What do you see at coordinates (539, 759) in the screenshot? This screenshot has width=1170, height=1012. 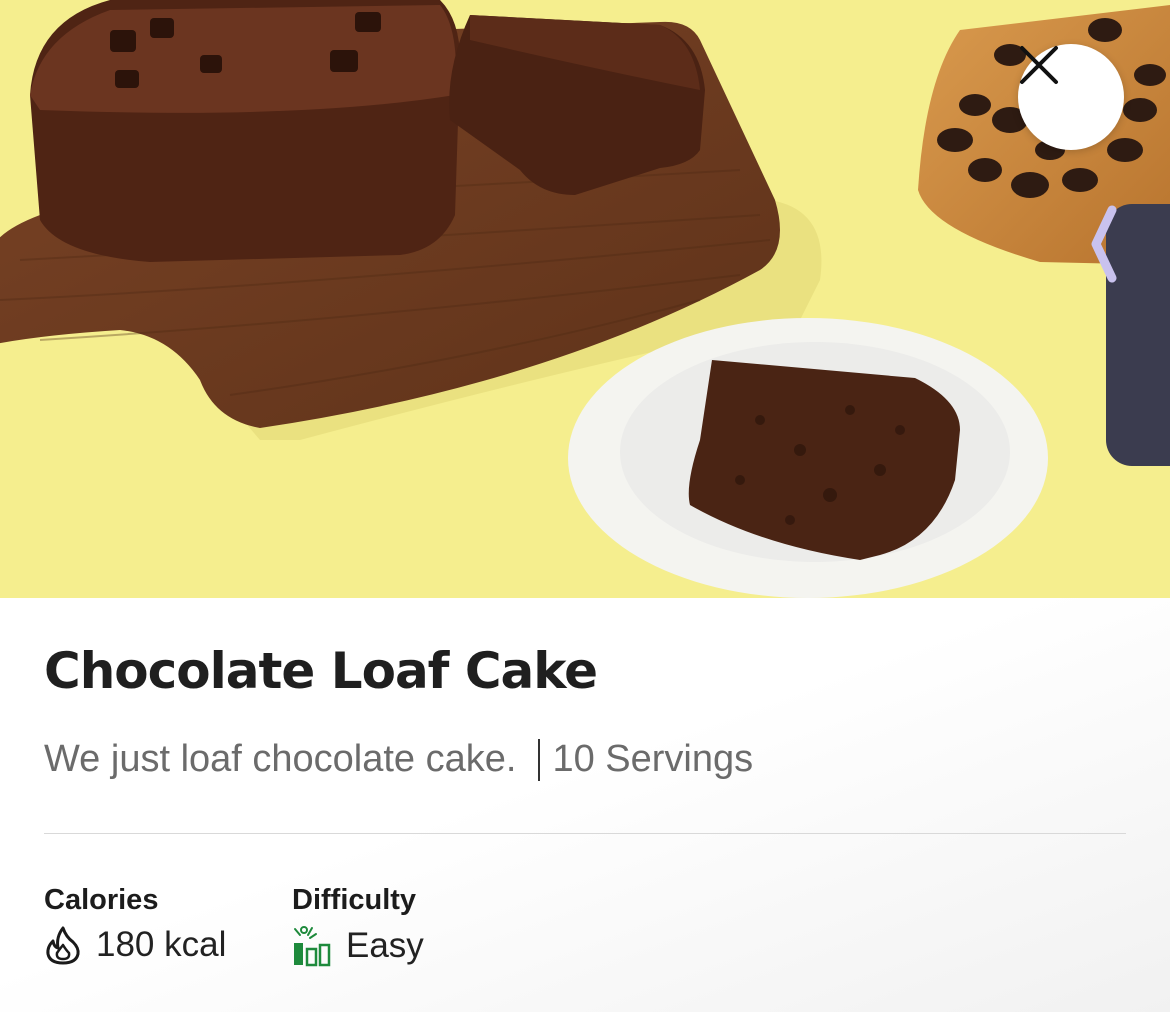 I see `subtitle-separator` at bounding box center [539, 759].